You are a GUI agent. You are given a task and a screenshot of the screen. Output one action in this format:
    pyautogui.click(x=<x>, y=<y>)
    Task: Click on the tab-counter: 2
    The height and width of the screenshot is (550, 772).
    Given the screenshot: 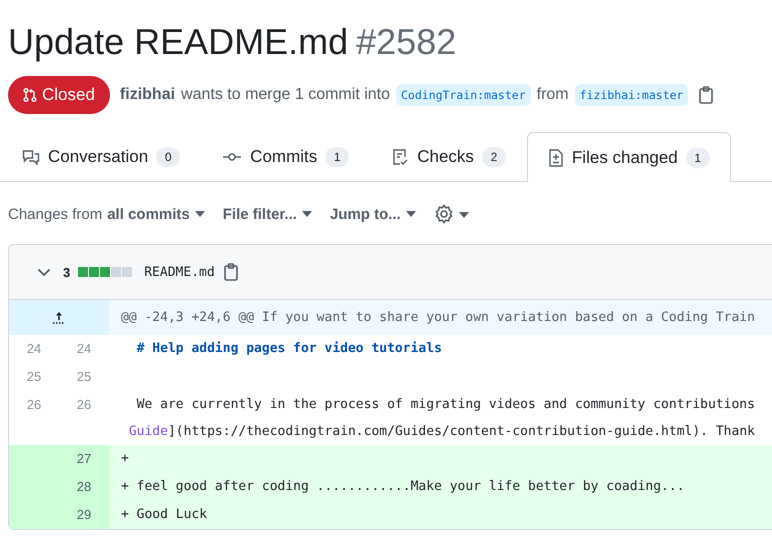 What is the action you would take?
    pyautogui.click(x=494, y=156)
    